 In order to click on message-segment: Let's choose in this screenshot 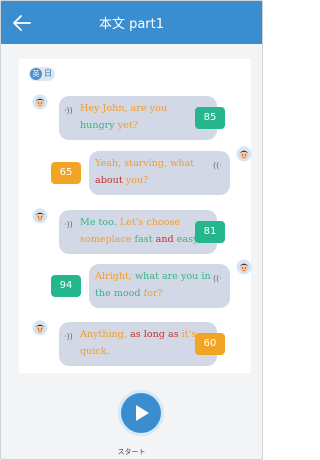, I will do `click(150, 222)`.